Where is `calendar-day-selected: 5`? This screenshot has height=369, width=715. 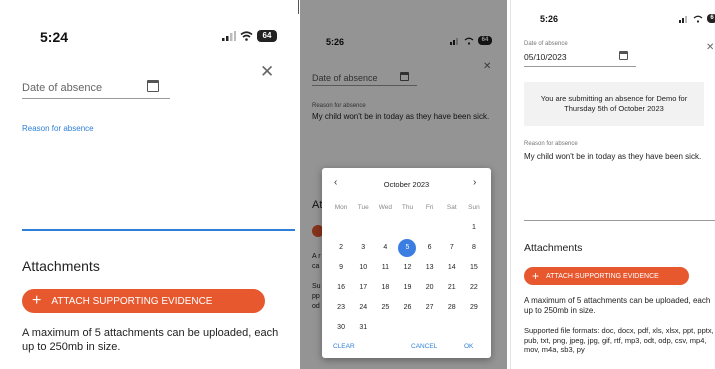
calendar-day-selected: 5 is located at coordinates (407, 248).